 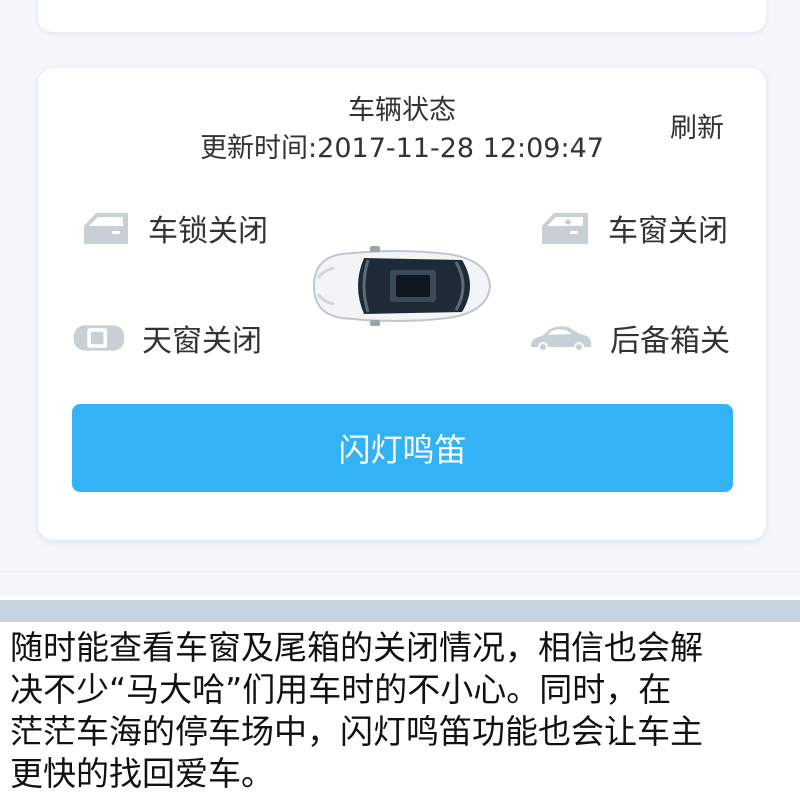 What do you see at coordinates (99, 338) in the screenshot?
I see `sunroof-icon` at bounding box center [99, 338].